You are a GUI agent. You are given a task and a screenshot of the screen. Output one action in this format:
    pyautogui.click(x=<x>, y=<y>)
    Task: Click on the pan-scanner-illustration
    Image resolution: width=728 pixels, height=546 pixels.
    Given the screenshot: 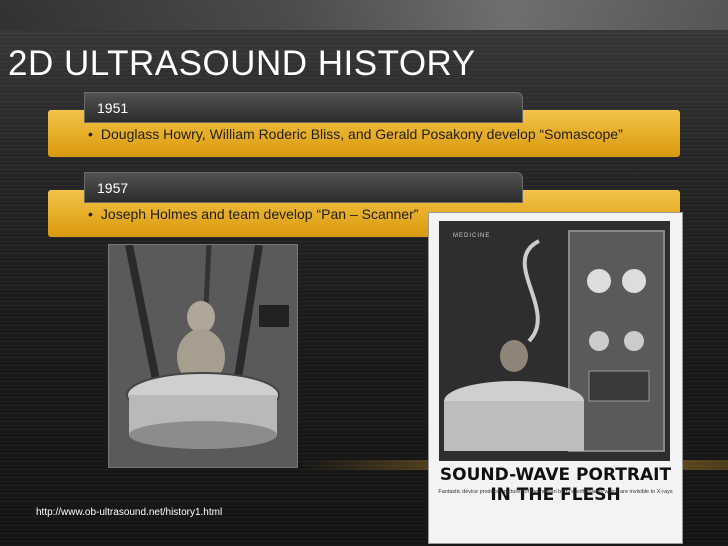 What is the action you would take?
    pyautogui.click(x=554, y=341)
    